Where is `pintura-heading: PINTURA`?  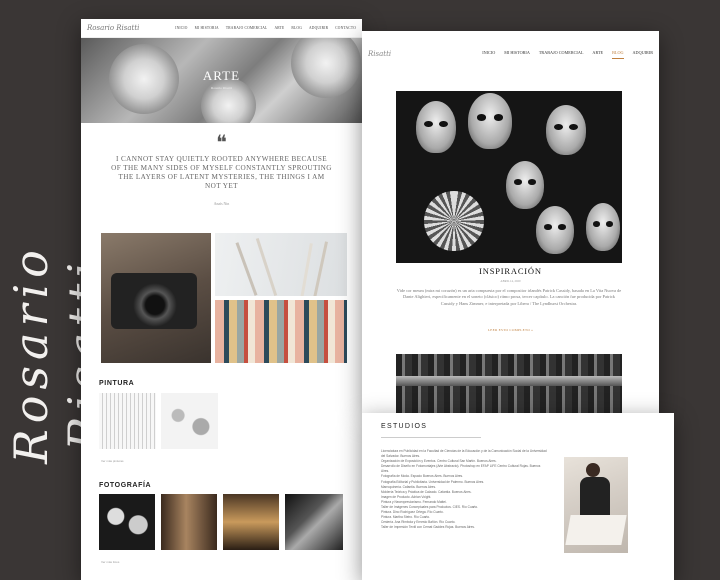
pintura-heading: PINTURA is located at coordinates (117, 383).